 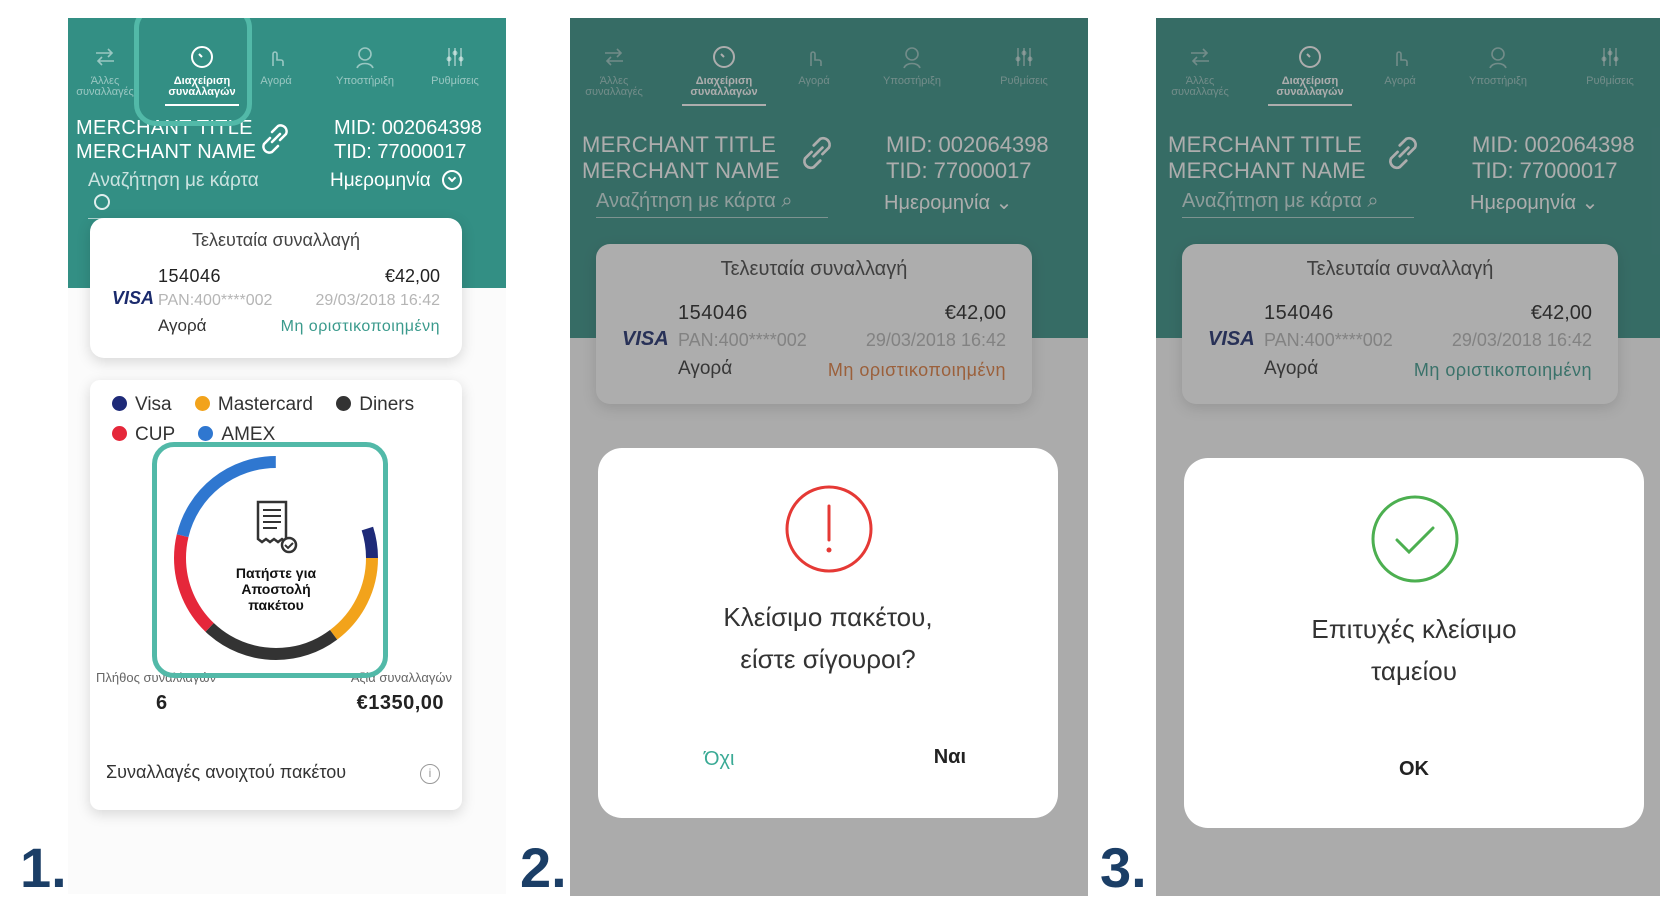 I want to click on last-transaction-title: Τελευταία συναλλαγή, so click(x=276, y=240).